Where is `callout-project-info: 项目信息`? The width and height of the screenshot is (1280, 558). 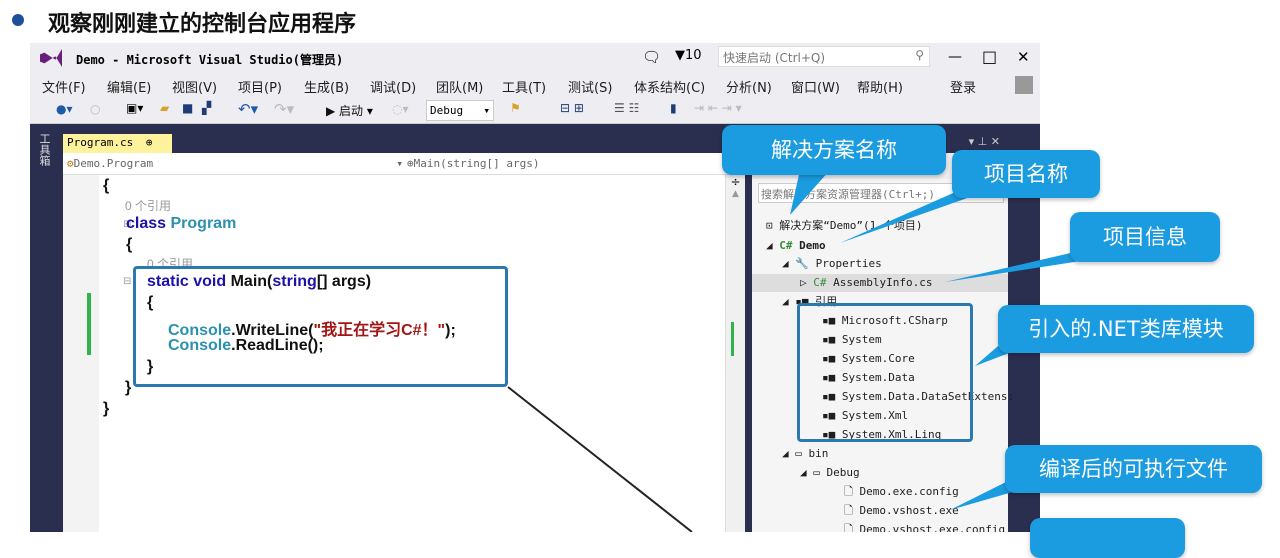 callout-project-info: 项目信息 is located at coordinates (1145, 237).